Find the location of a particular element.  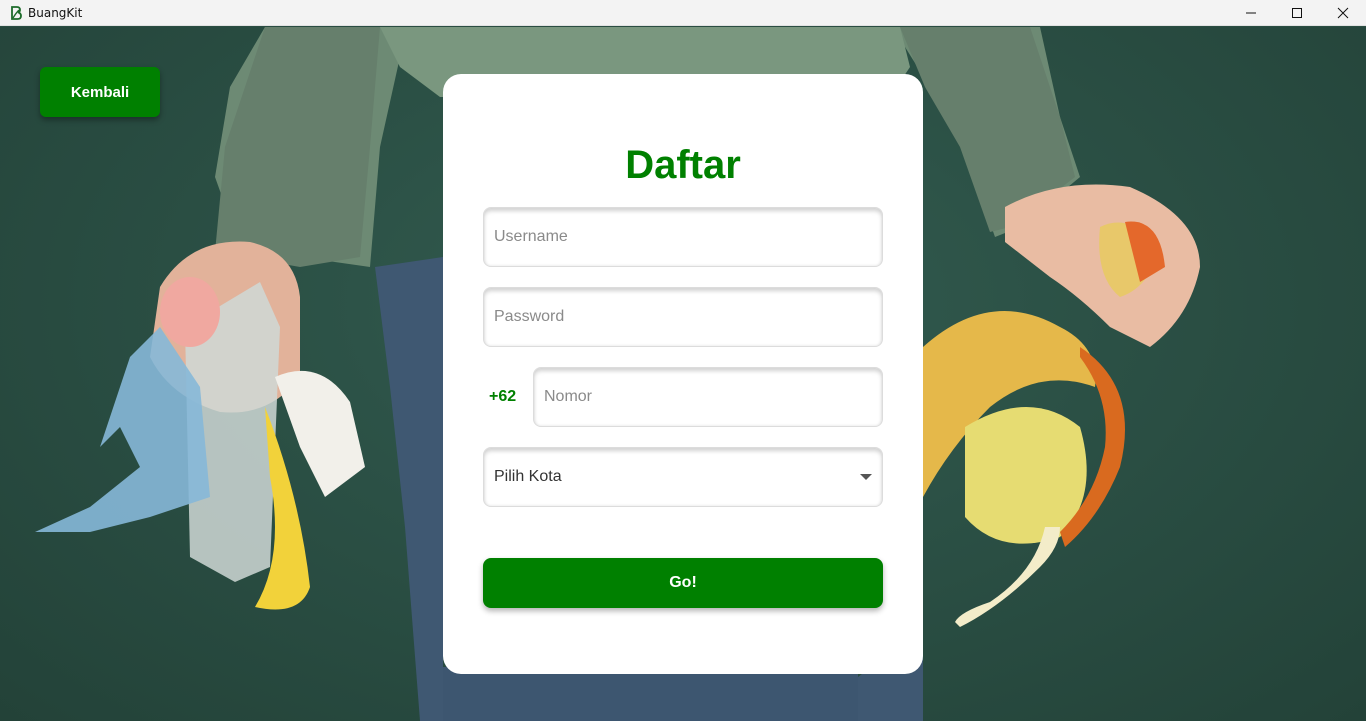

password-input is located at coordinates (683, 317).